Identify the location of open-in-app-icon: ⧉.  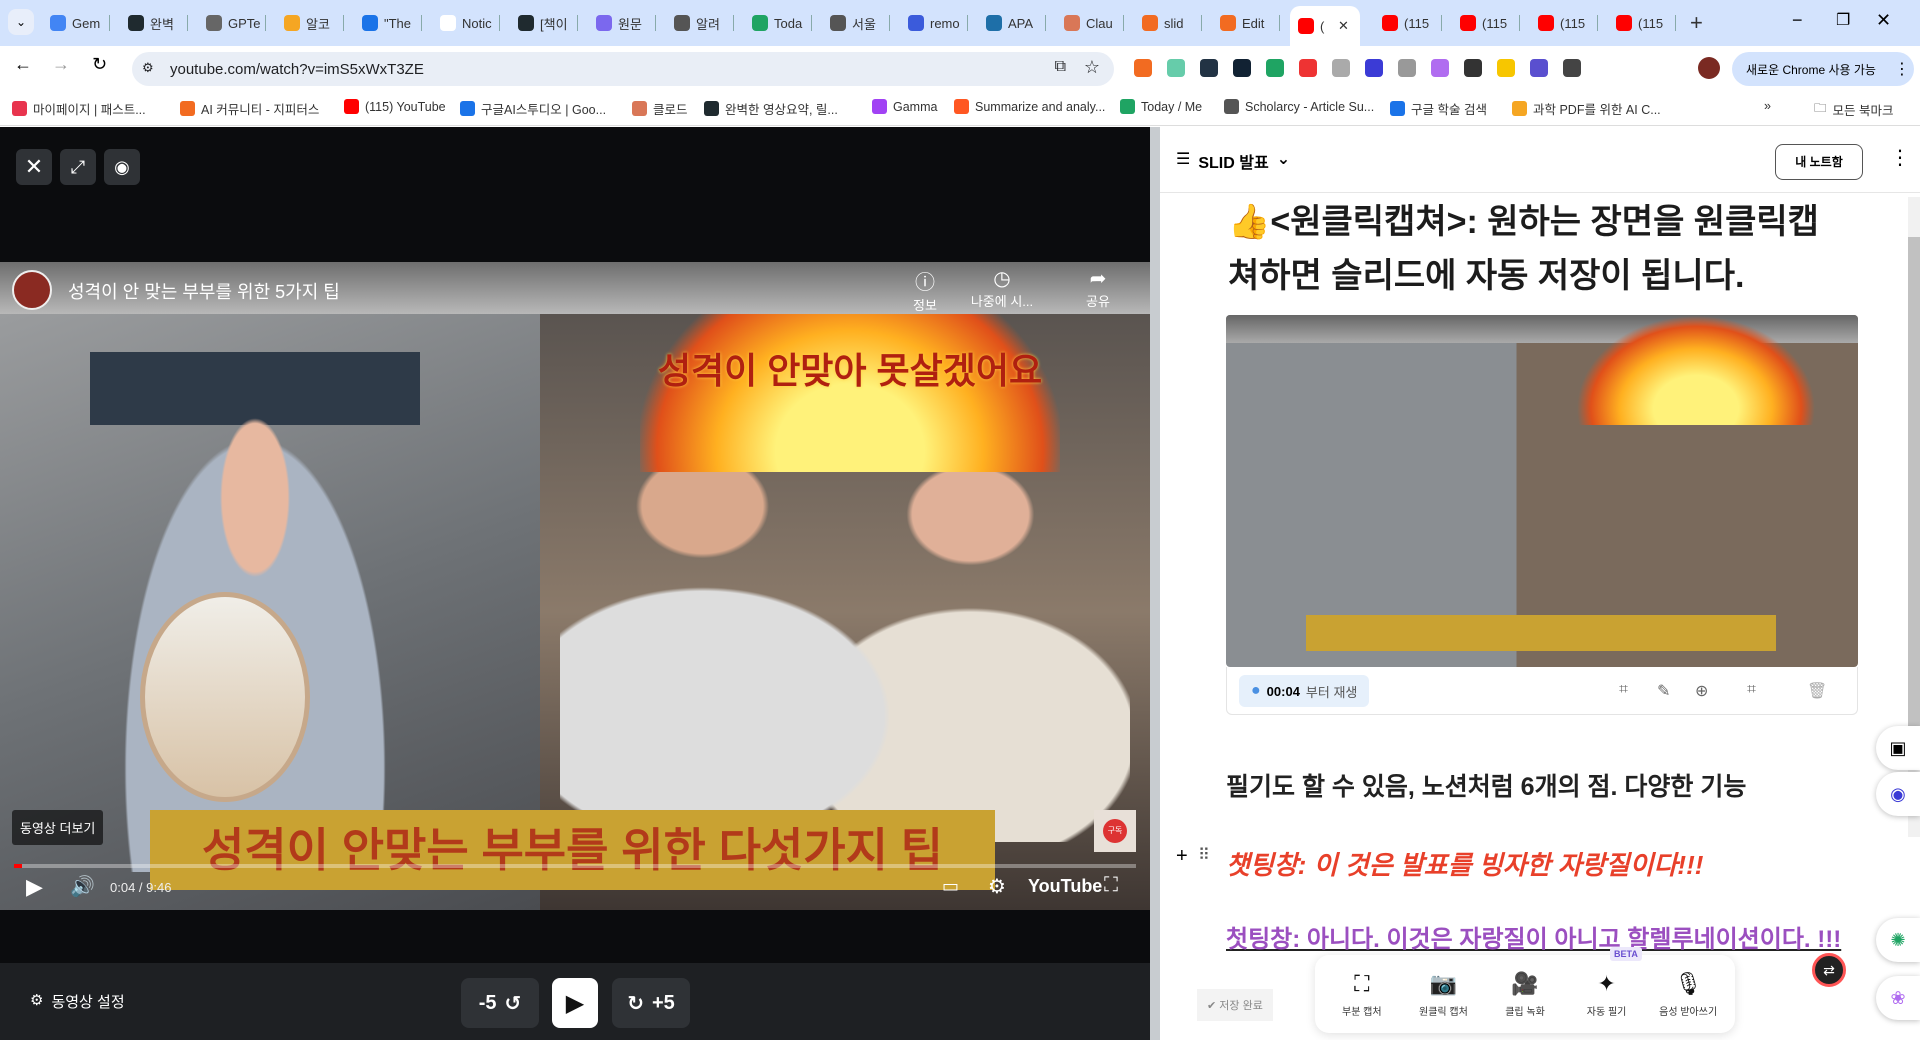
(1060, 67).